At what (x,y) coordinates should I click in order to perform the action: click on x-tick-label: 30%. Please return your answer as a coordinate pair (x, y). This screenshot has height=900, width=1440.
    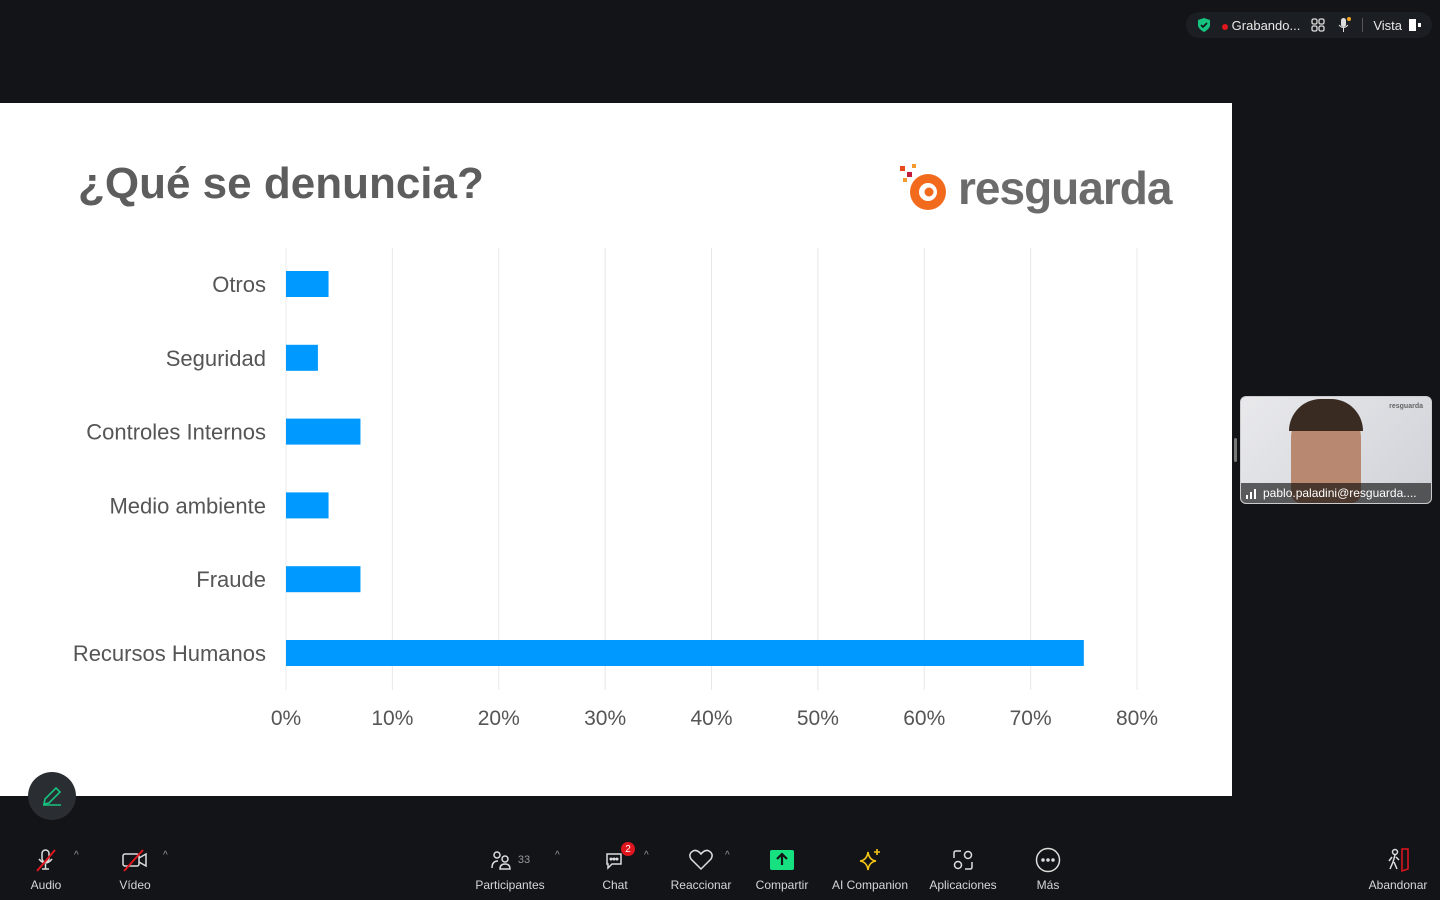
    Looking at the image, I should click on (605, 718).